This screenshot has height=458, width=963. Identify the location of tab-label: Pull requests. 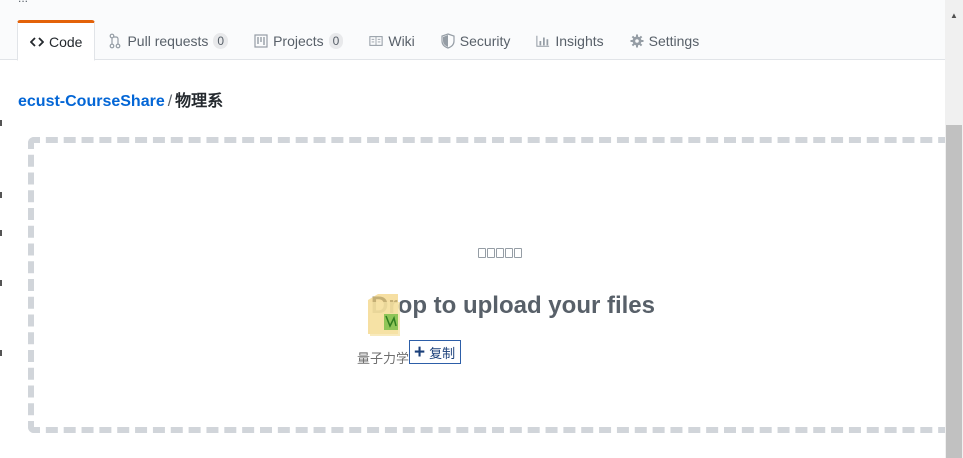
(168, 41).